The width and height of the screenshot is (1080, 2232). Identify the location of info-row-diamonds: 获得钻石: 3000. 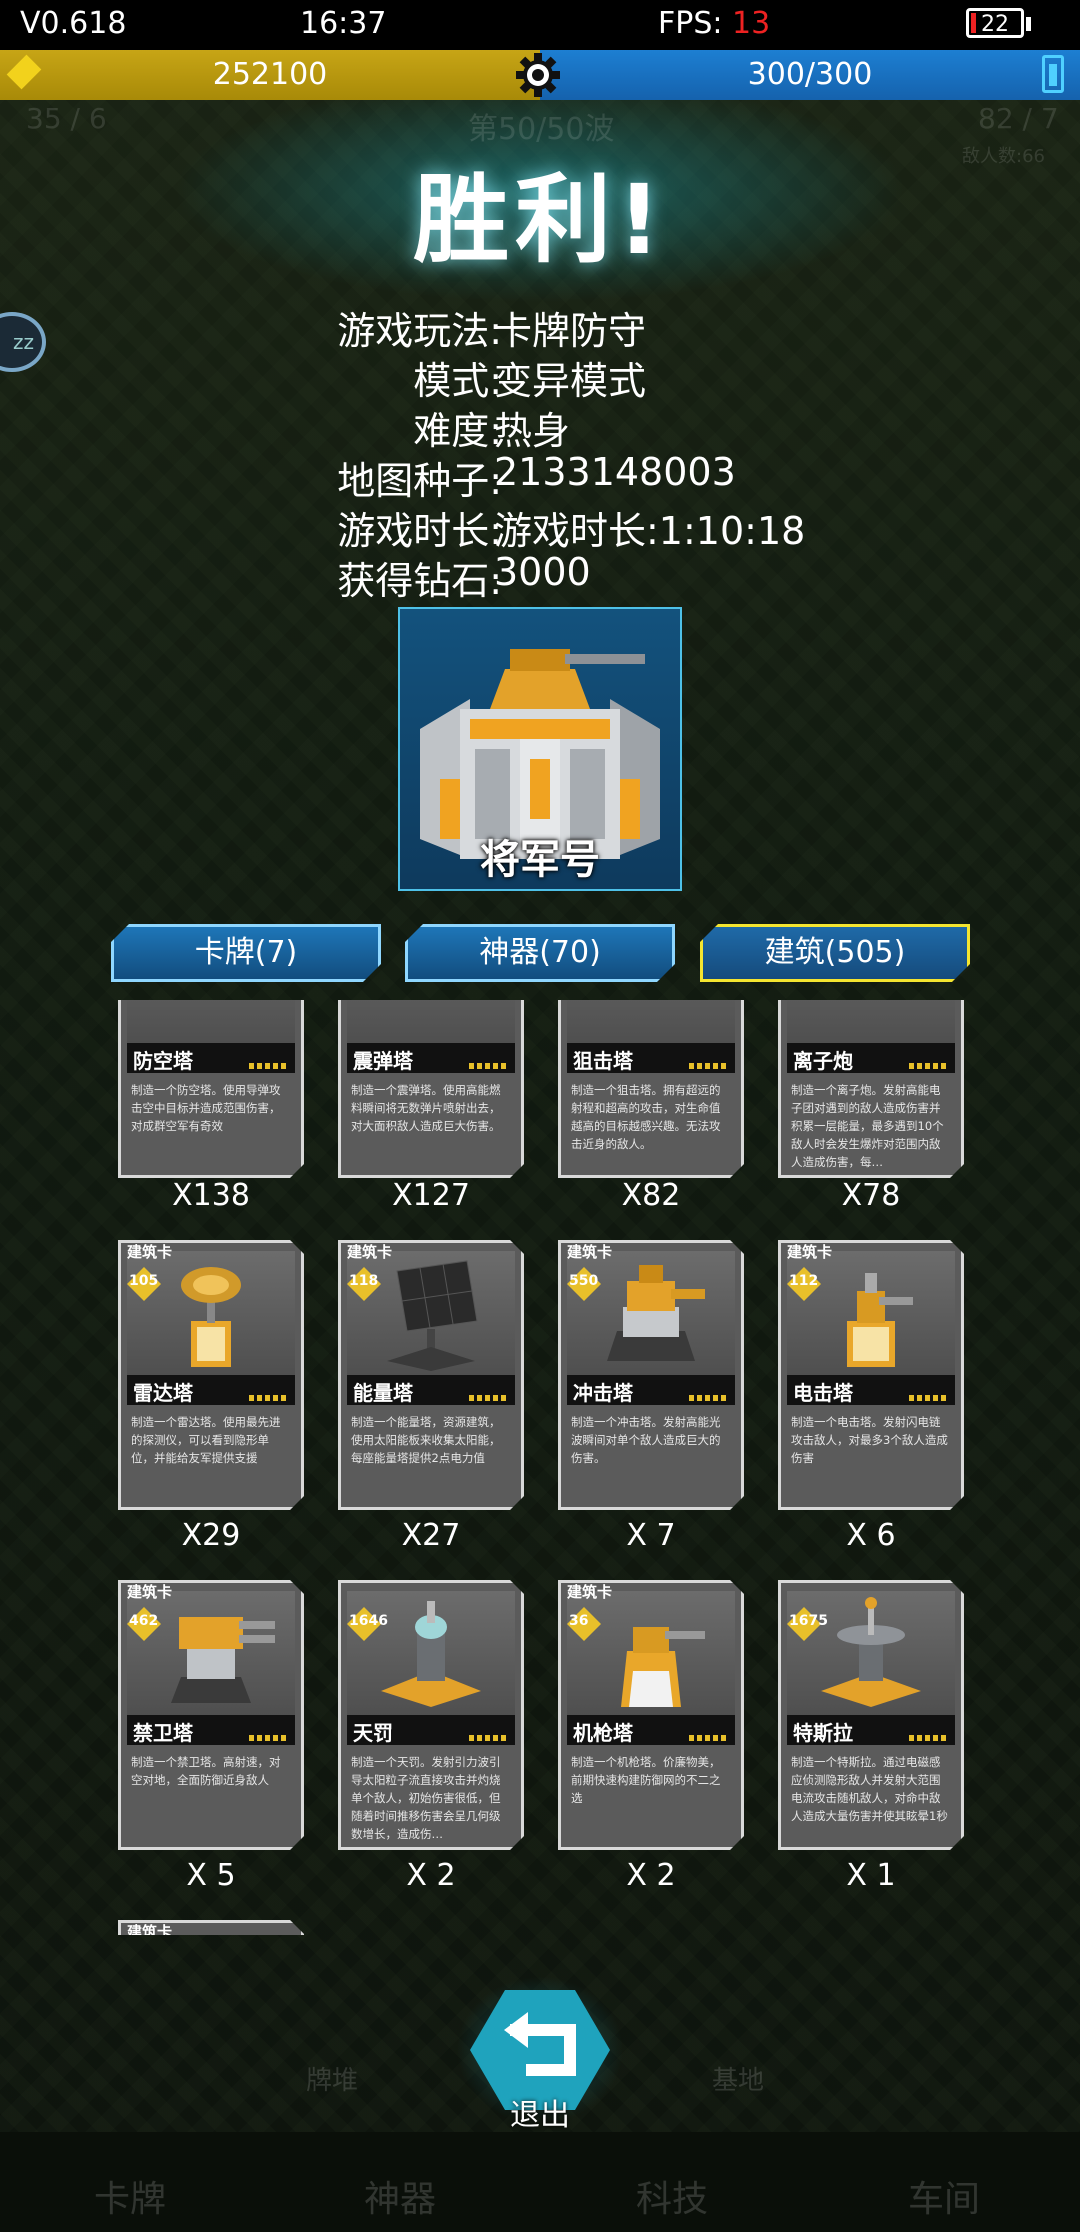
(540, 576).